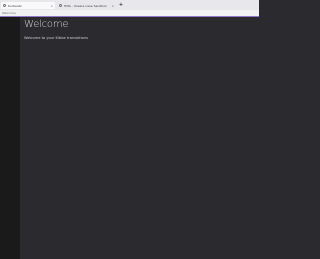  I want to click on tab-kurbanzz: Kurbanzz ×, so click(28, 5).